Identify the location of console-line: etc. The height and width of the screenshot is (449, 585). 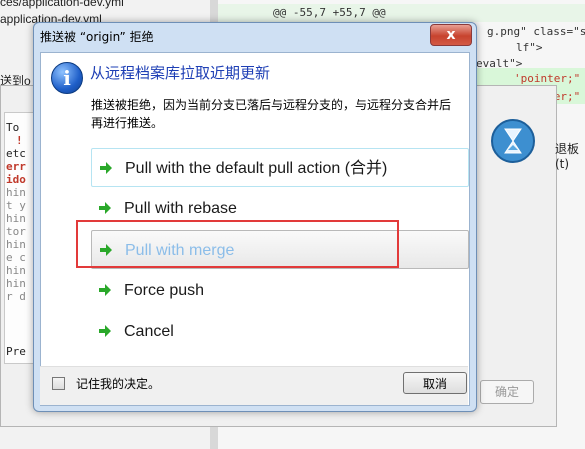
(16, 153).